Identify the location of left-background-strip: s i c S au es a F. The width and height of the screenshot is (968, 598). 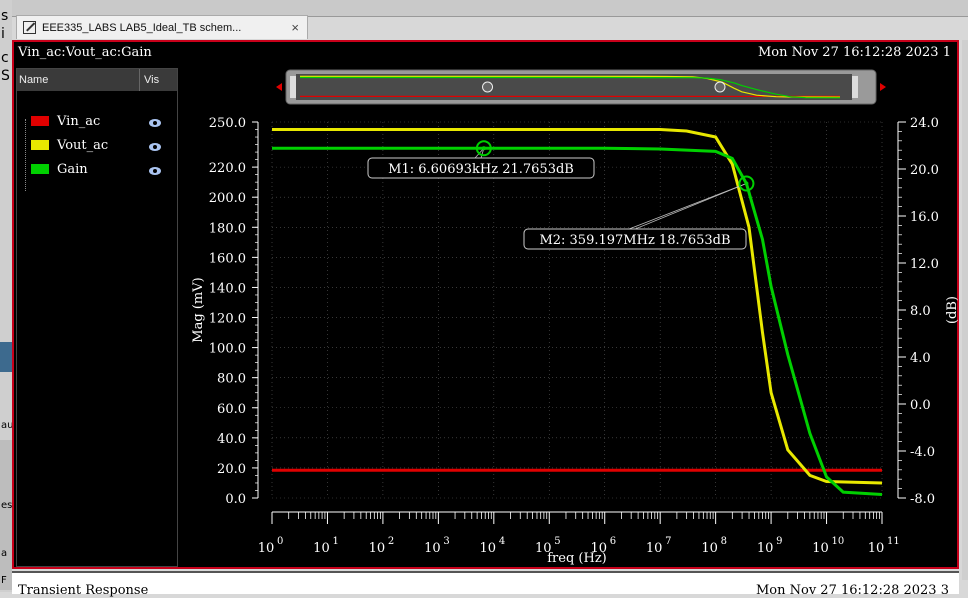
(6, 296).